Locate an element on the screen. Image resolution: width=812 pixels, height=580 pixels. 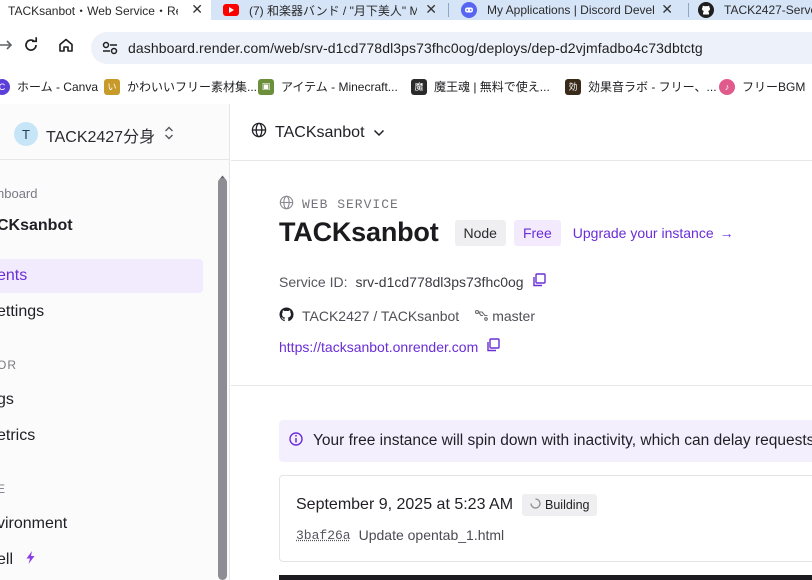
status-badge: Building is located at coordinates (560, 505).